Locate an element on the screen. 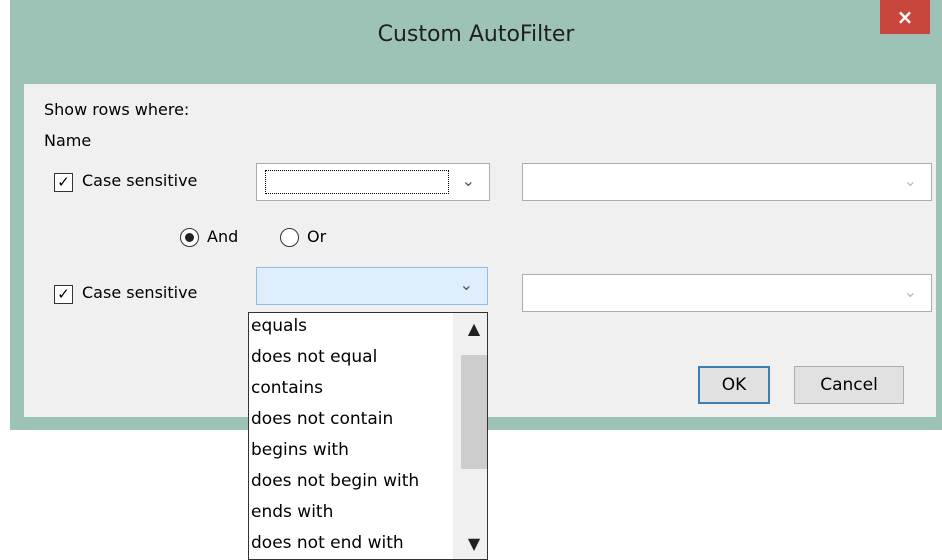 This screenshot has width=942, height=560. and-radio is located at coordinates (189, 237).